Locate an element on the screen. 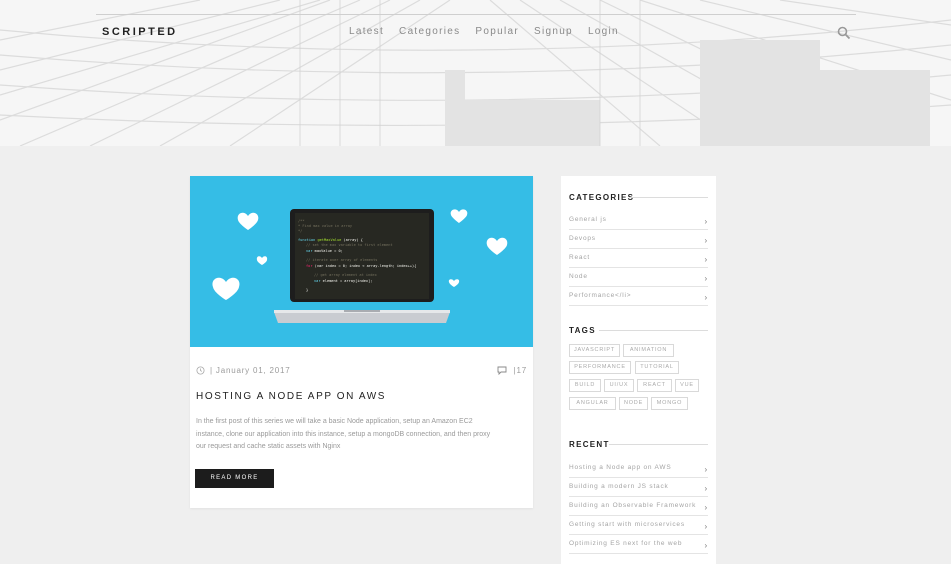  recent-item: Building an Observable Framework › is located at coordinates (638, 506).